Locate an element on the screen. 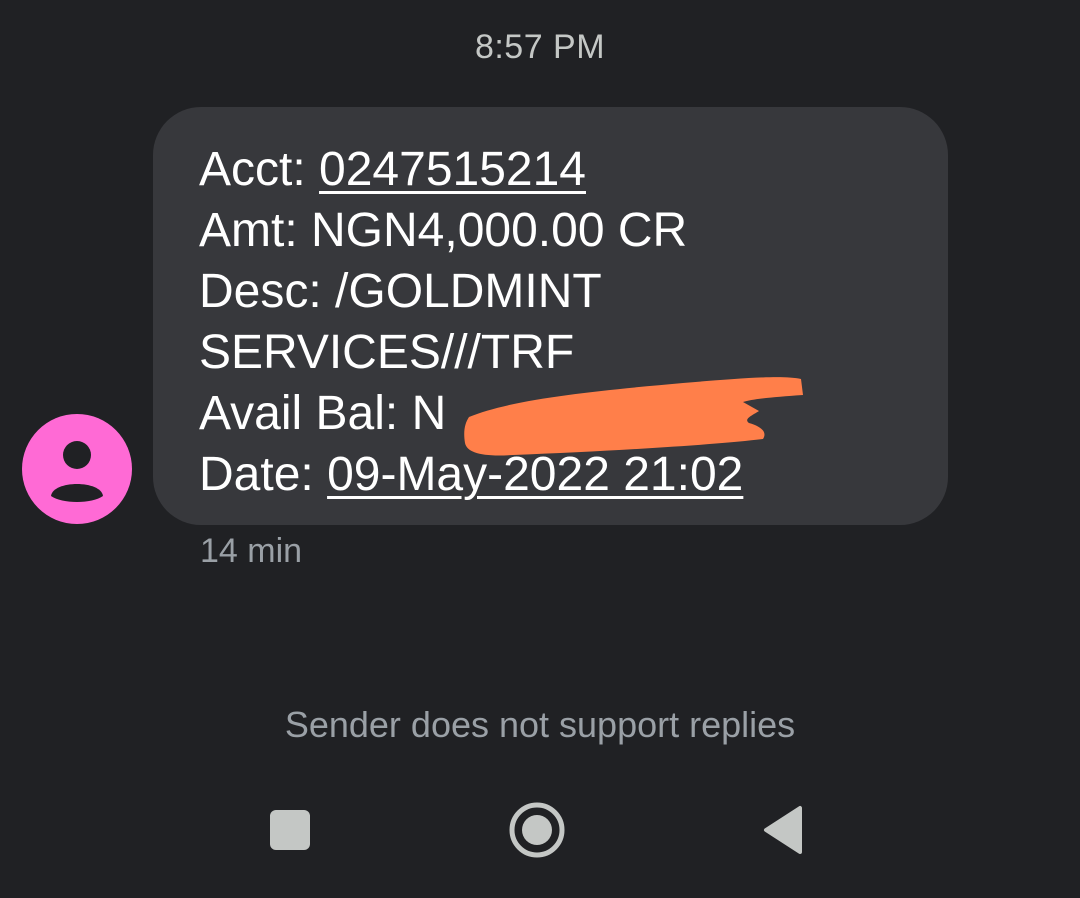 This screenshot has width=1080, height=898. person-icon is located at coordinates (77, 471).